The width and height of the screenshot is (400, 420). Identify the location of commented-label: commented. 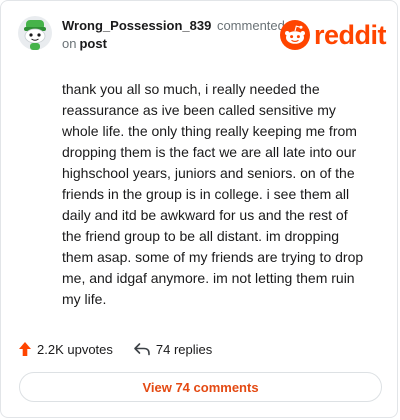
(250, 25).